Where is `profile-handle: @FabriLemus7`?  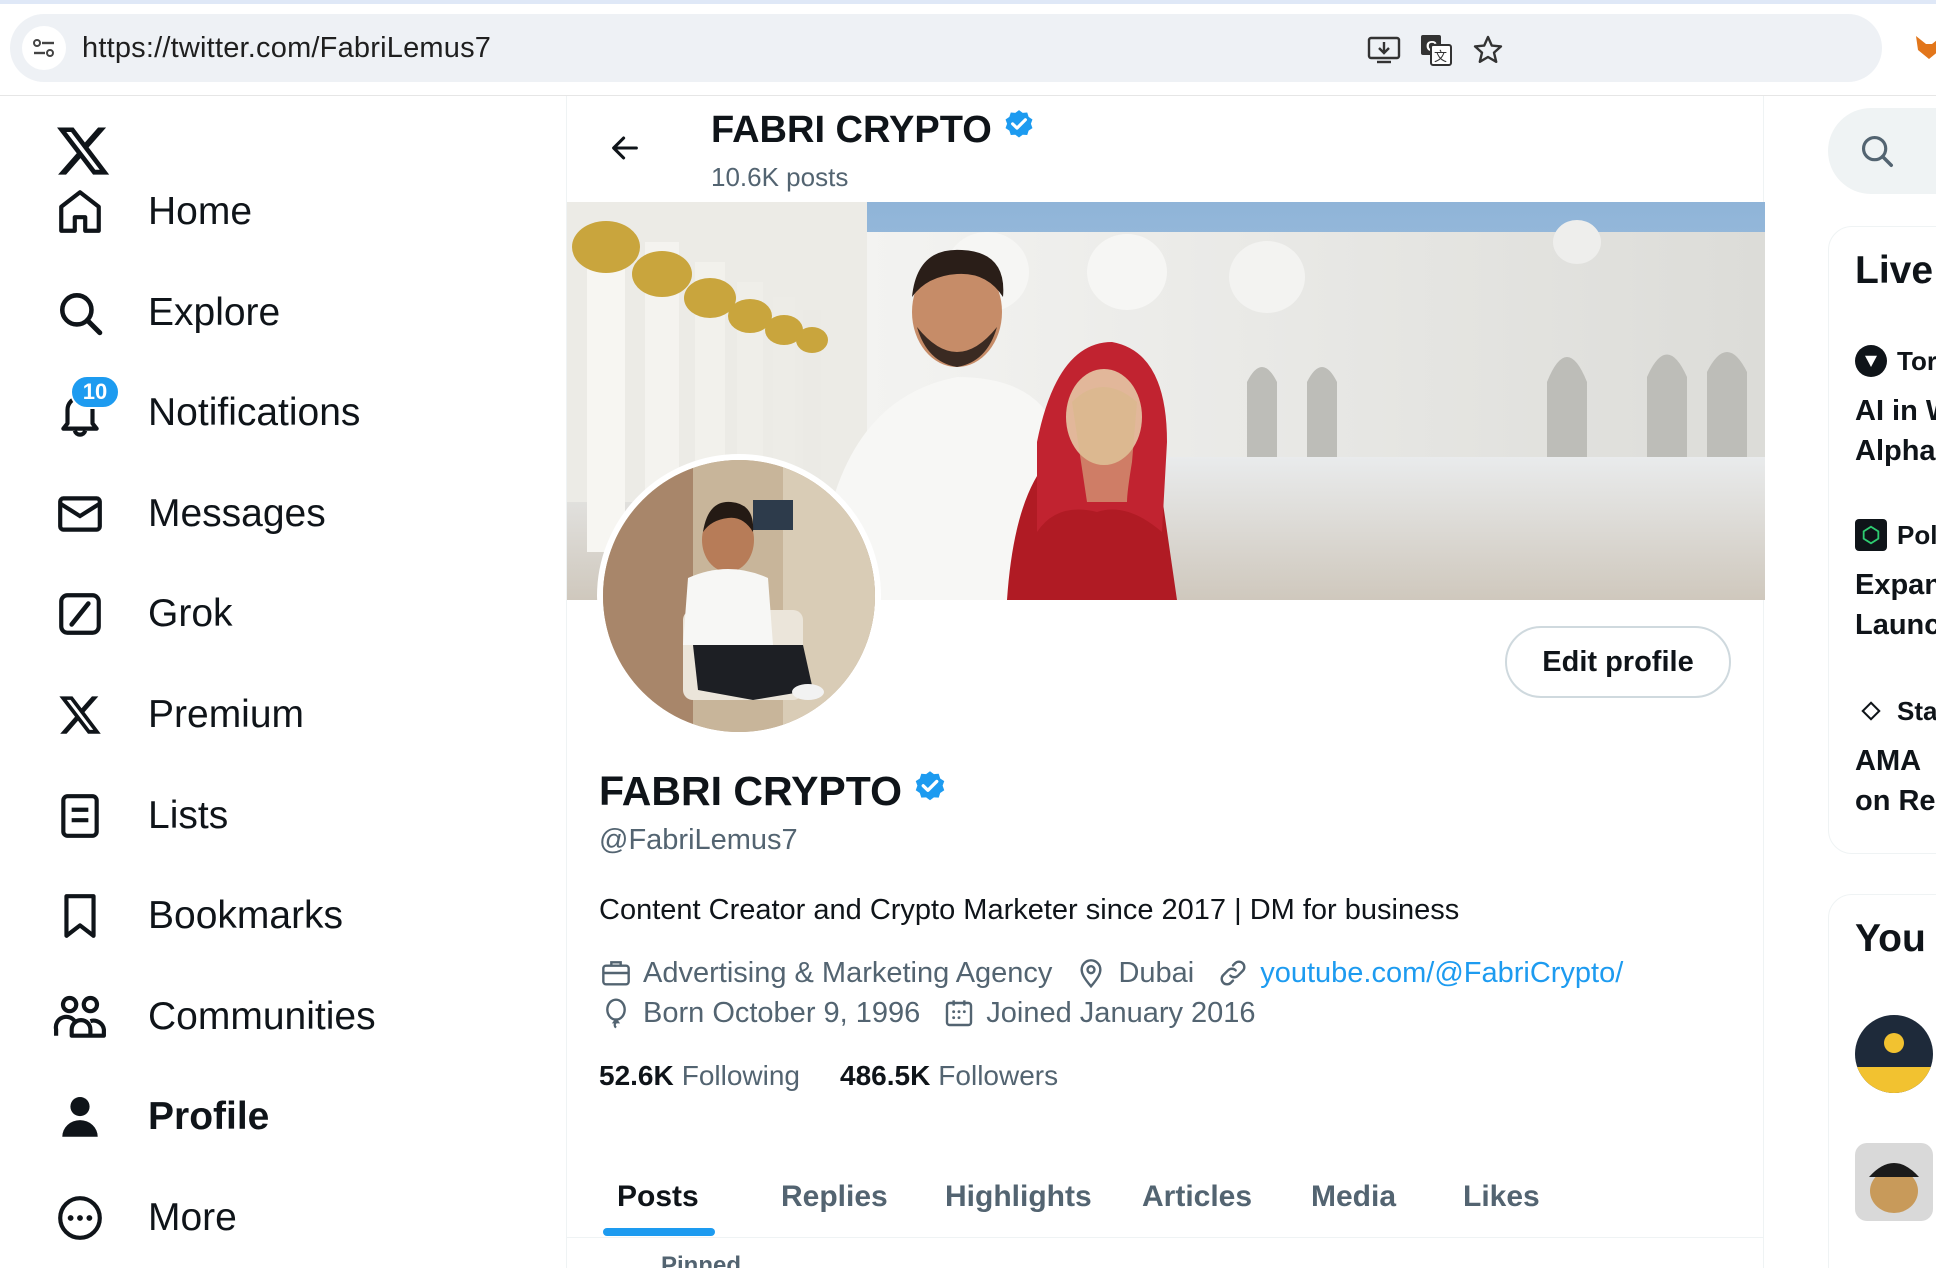
profile-handle: @FabriLemus7 is located at coordinates (698, 840).